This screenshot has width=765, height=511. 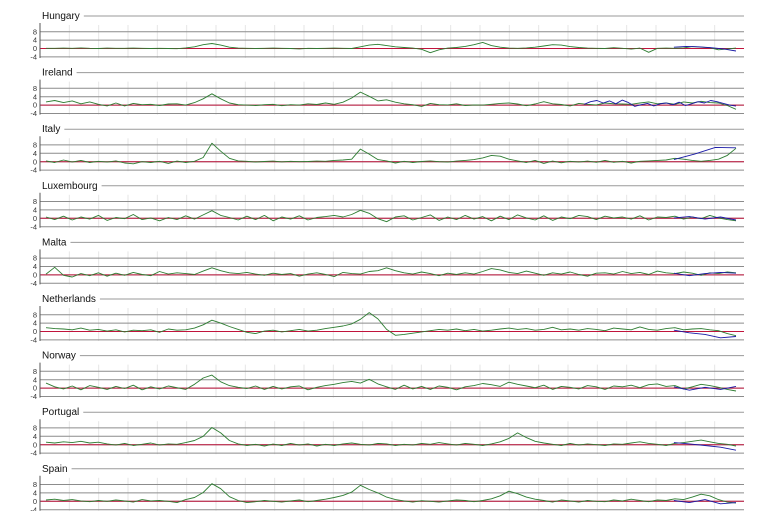 What do you see at coordinates (57, 73) in the screenshot?
I see `panel-title: Ireland` at bounding box center [57, 73].